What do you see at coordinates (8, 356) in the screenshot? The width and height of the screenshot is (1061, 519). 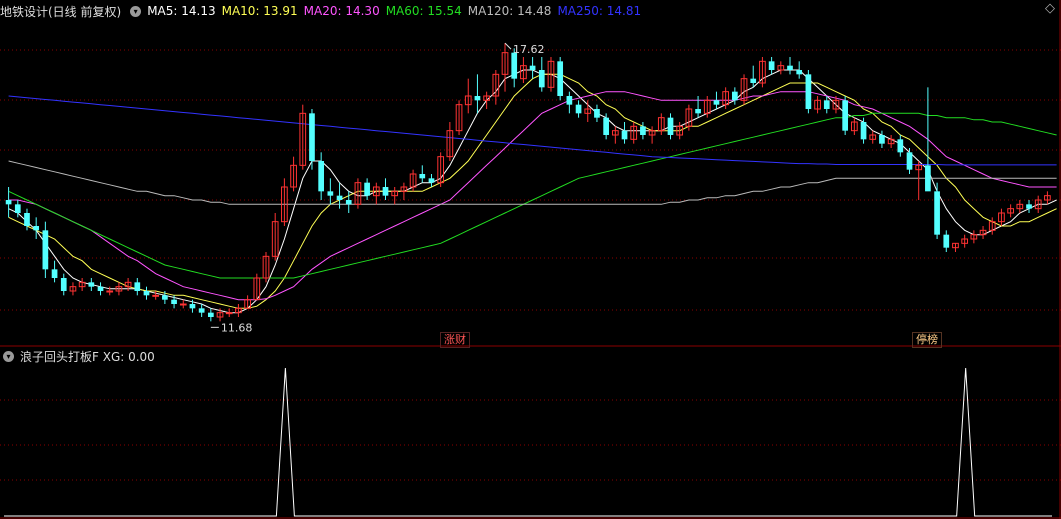 I see `indicator-toggle-icon: ▾` at bounding box center [8, 356].